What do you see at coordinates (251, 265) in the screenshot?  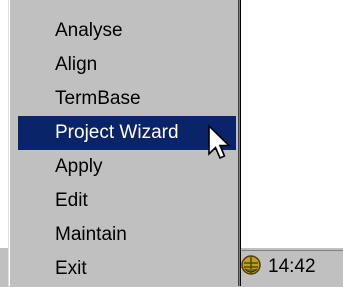 I see `app-tray-icon` at bounding box center [251, 265].